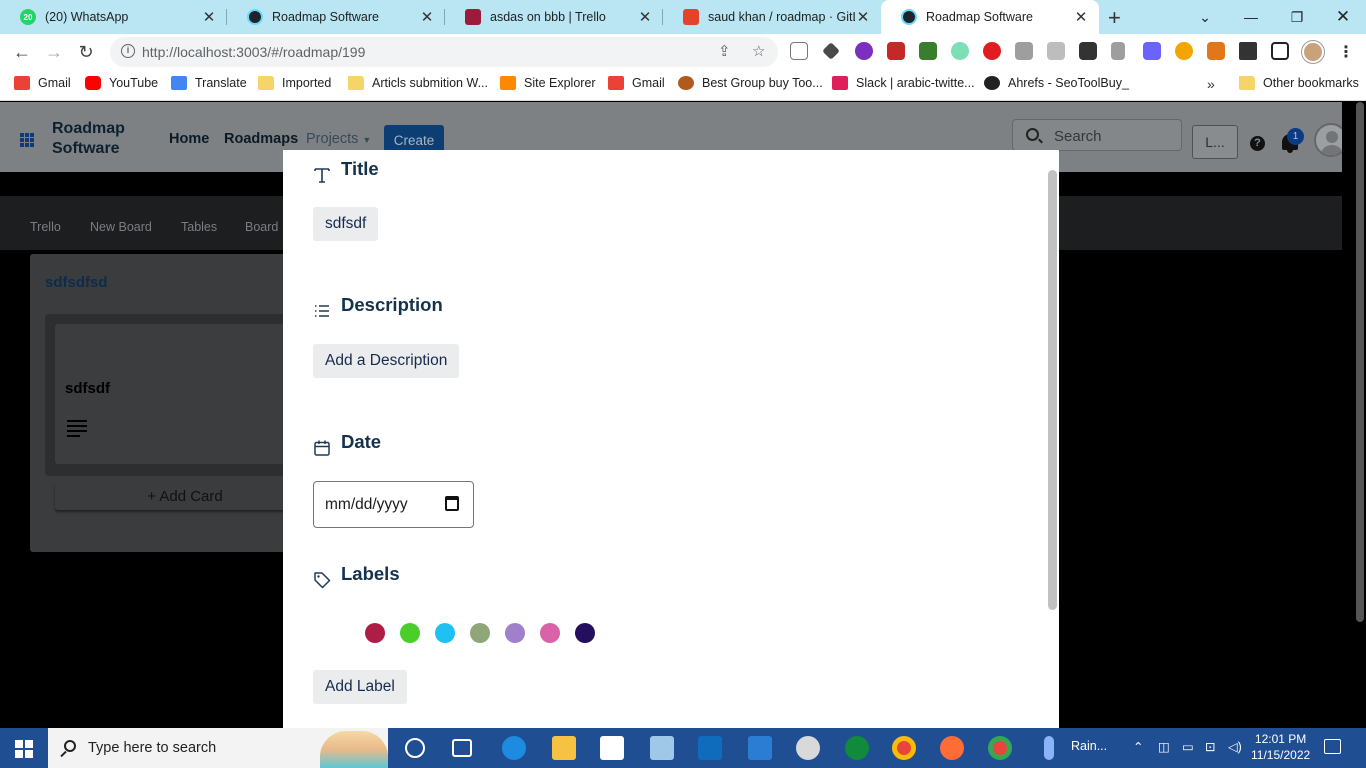  Describe the element at coordinates (415, 748) in the screenshot. I see `cortana-icon` at that location.